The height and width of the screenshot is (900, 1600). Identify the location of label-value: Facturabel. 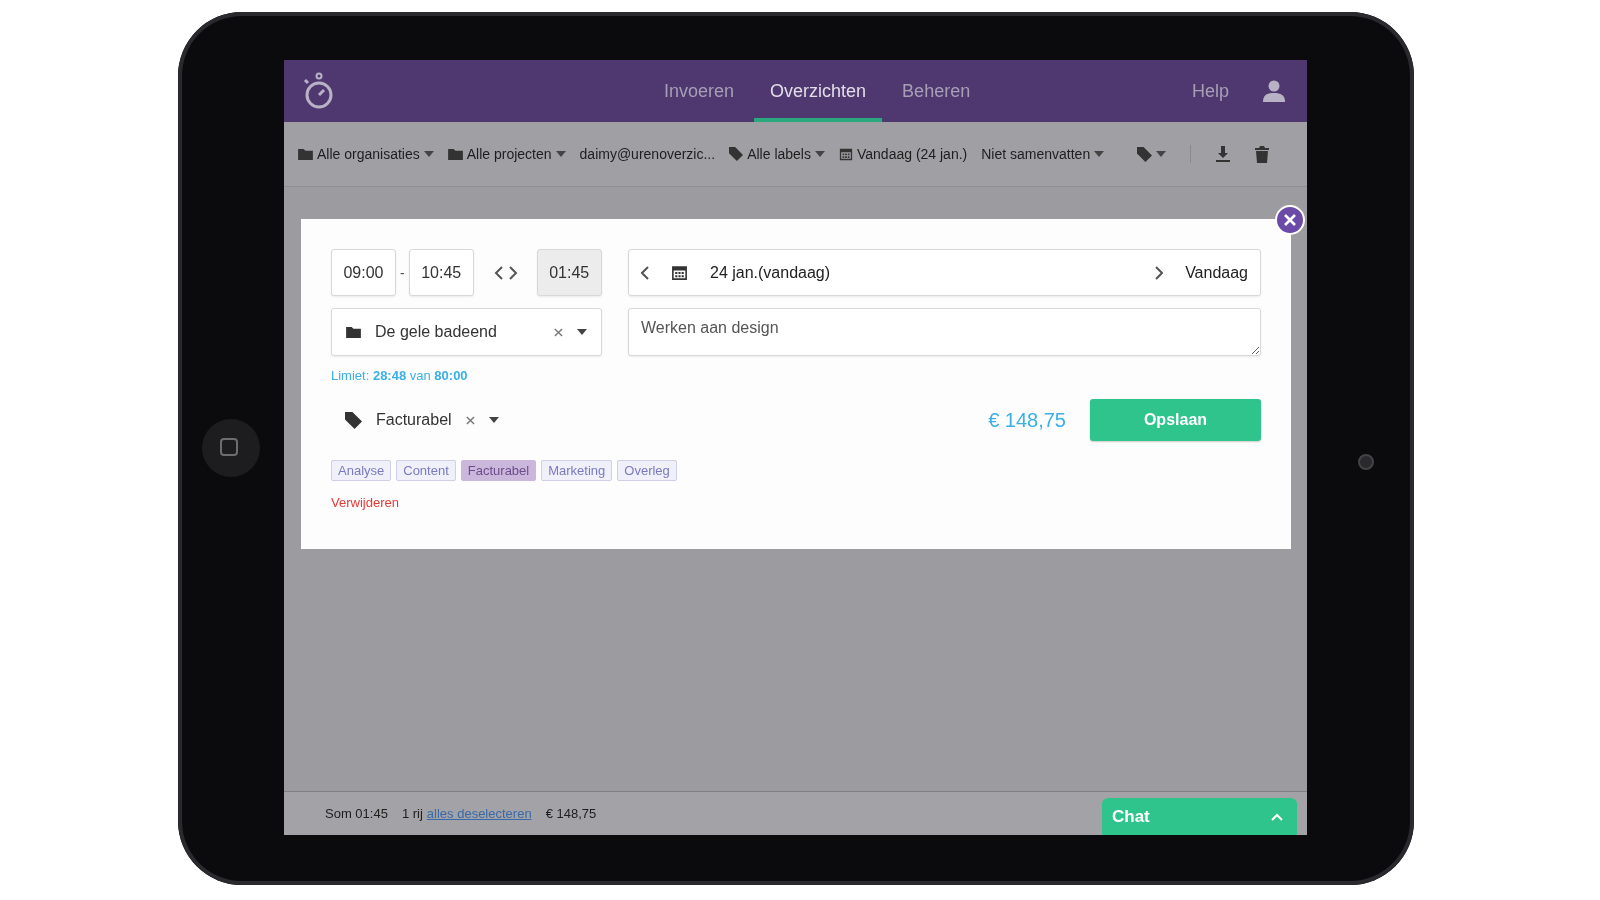
(414, 420).